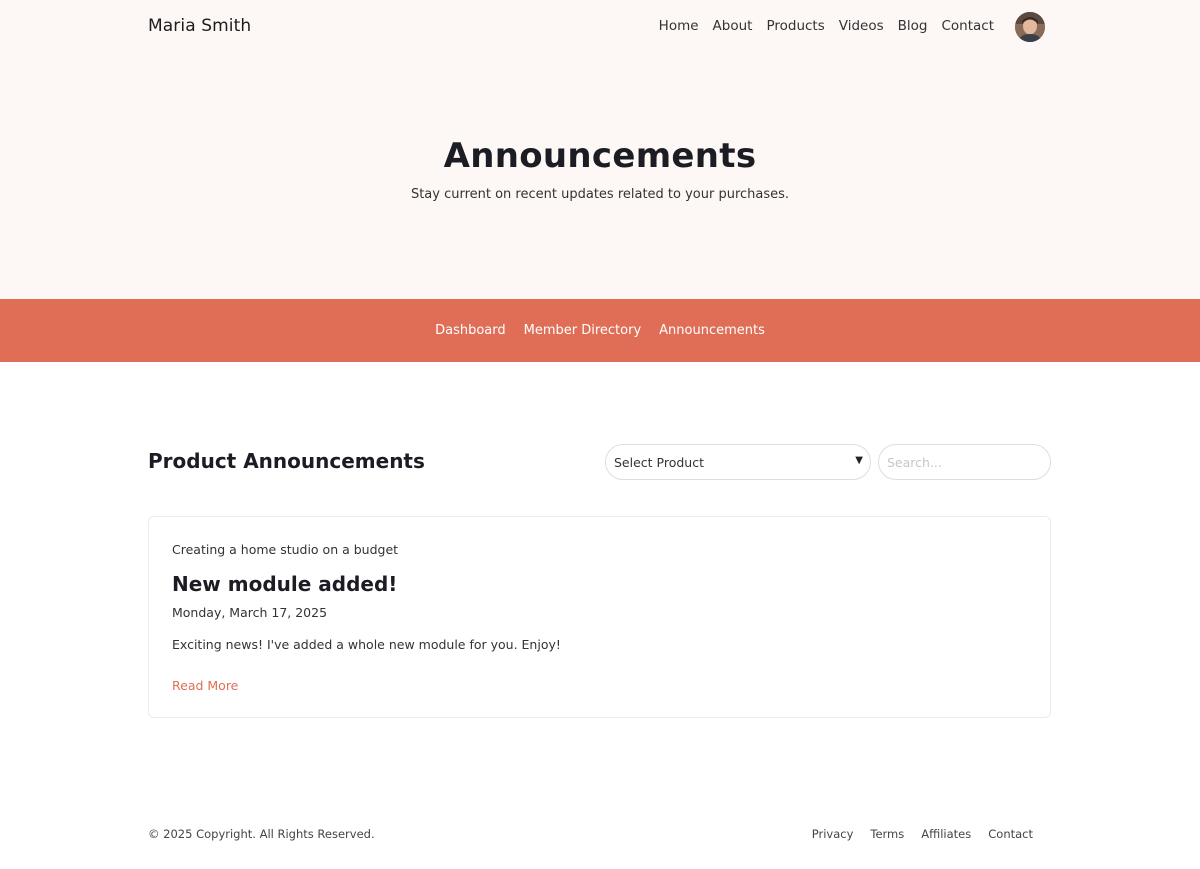 The image size is (1200, 869). Describe the element at coordinates (738, 462) in the screenshot. I see `product-select: Select Product ▼` at that location.